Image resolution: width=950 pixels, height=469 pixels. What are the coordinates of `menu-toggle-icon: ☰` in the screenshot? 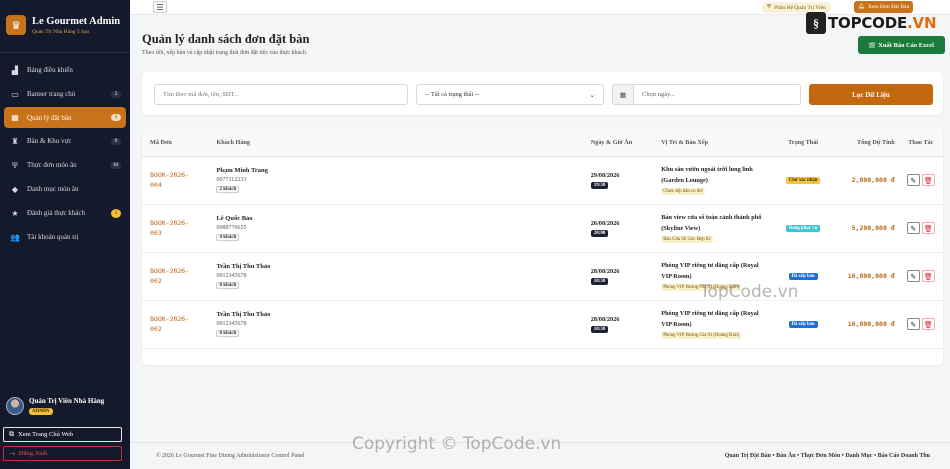 It's located at (160, 7).